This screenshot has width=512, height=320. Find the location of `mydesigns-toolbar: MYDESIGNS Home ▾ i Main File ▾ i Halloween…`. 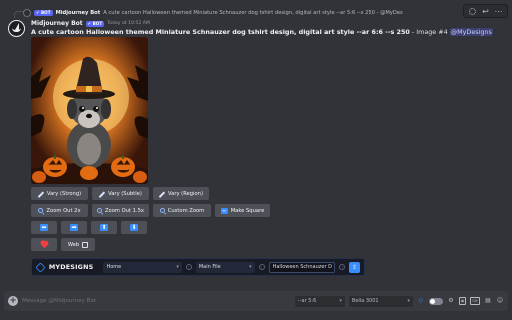

mydesigns-toolbar: MYDESIGNS Home ▾ i Main File ▾ i Halloween… is located at coordinates (198, 267).